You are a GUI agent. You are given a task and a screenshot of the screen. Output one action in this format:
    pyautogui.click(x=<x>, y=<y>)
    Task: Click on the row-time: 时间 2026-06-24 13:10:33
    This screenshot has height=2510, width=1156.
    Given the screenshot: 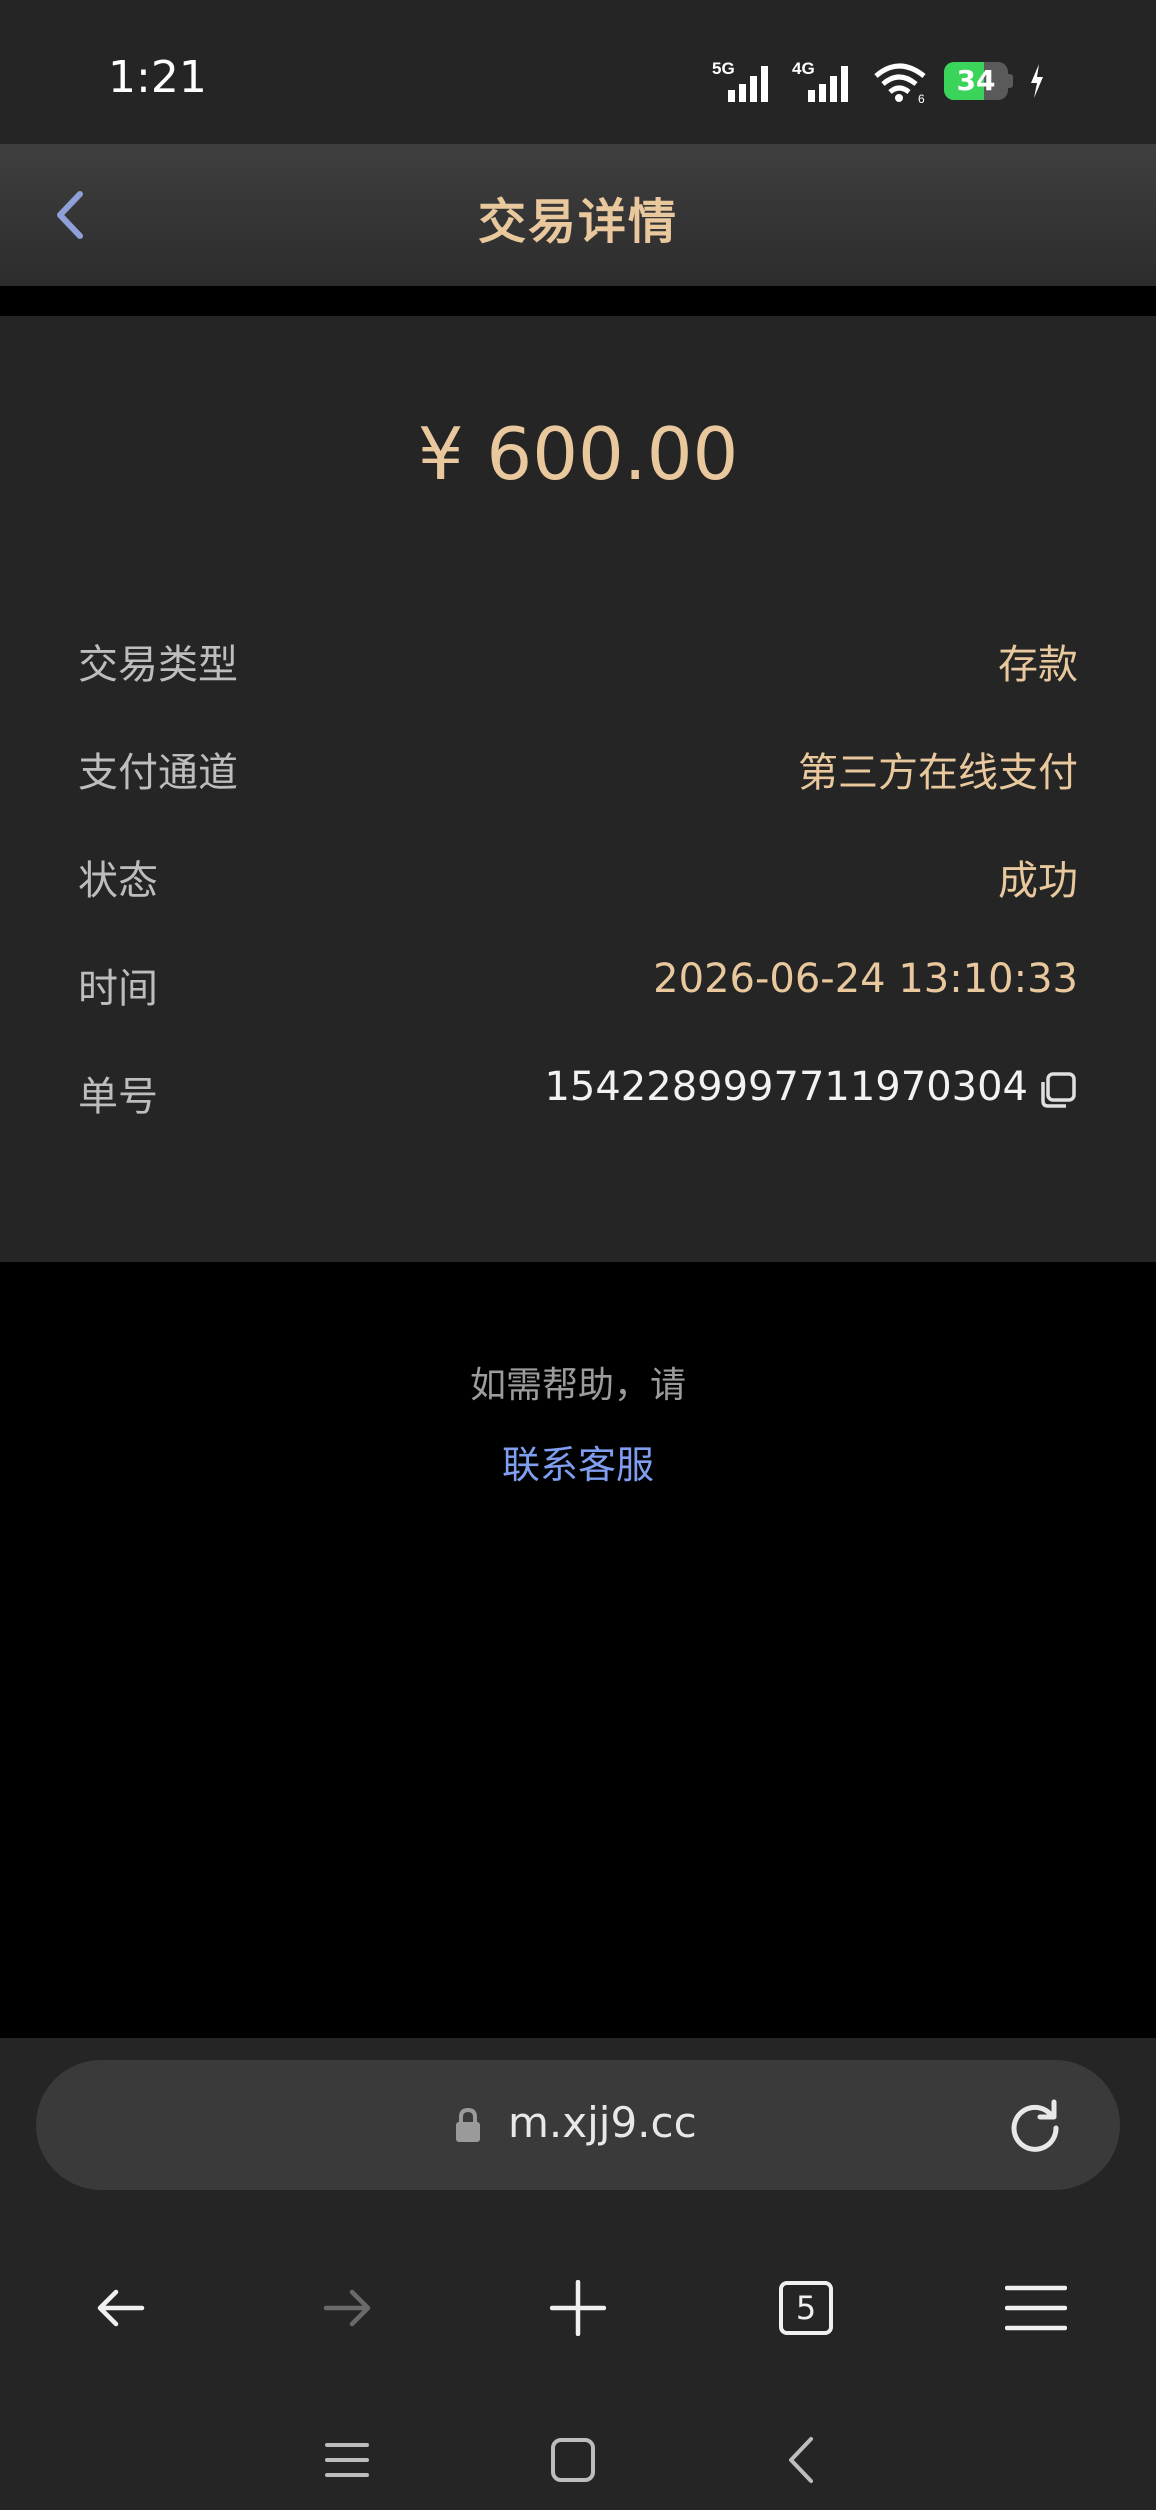 What is the action you would take?
    pyautogui.click(x=578, y=986)
    